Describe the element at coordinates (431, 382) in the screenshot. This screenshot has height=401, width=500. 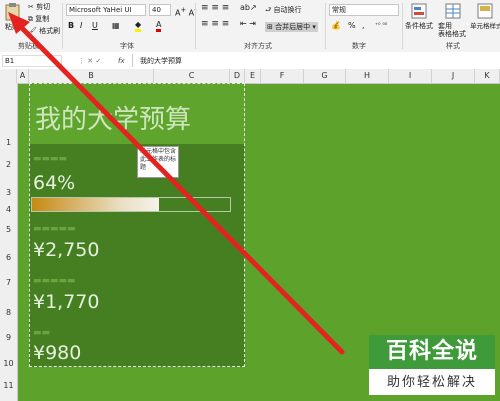
I see `watermark-subtitle: 助你轻松解决` at that location.